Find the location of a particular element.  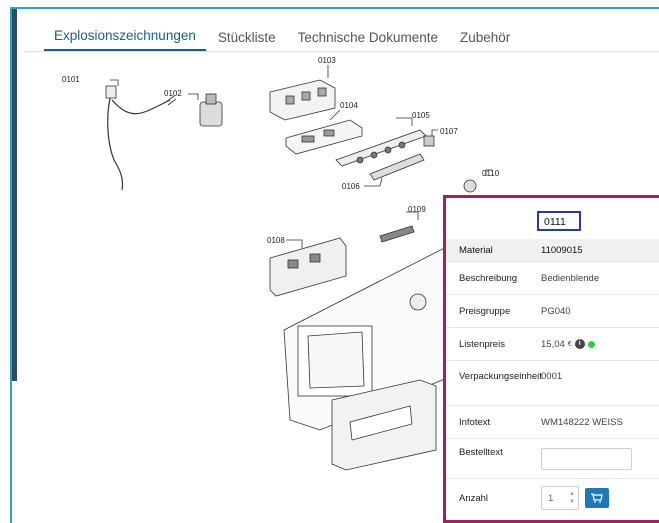

availability-dot-icon is located at coordinates (591, 344).